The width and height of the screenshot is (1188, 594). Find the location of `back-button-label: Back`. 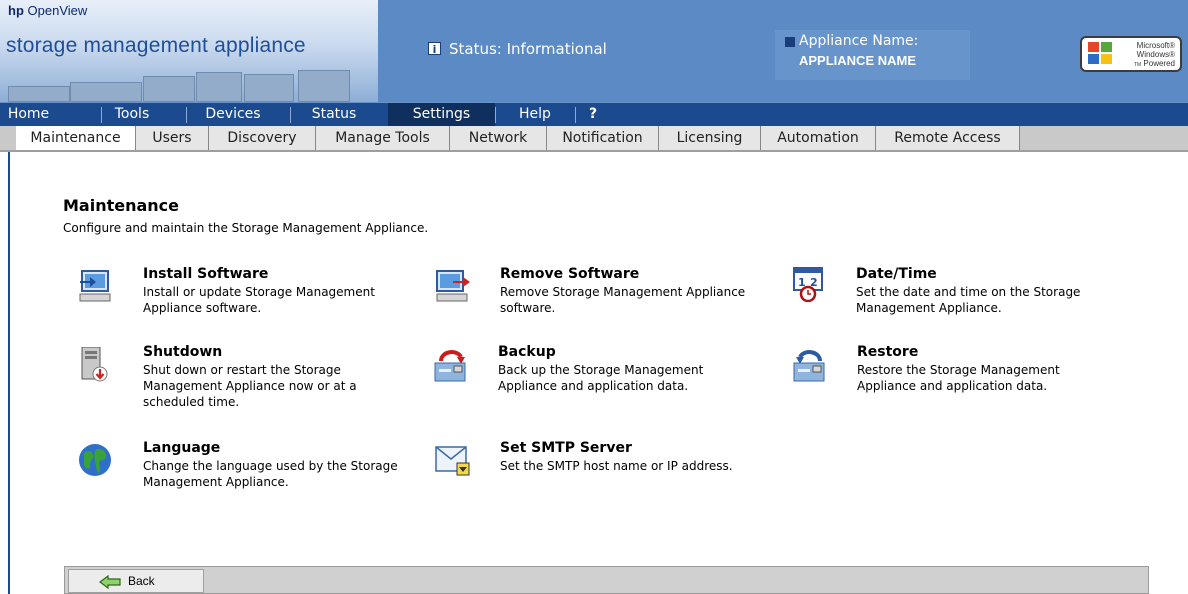

back-button-label: Back is located at coordinates (141, 581).